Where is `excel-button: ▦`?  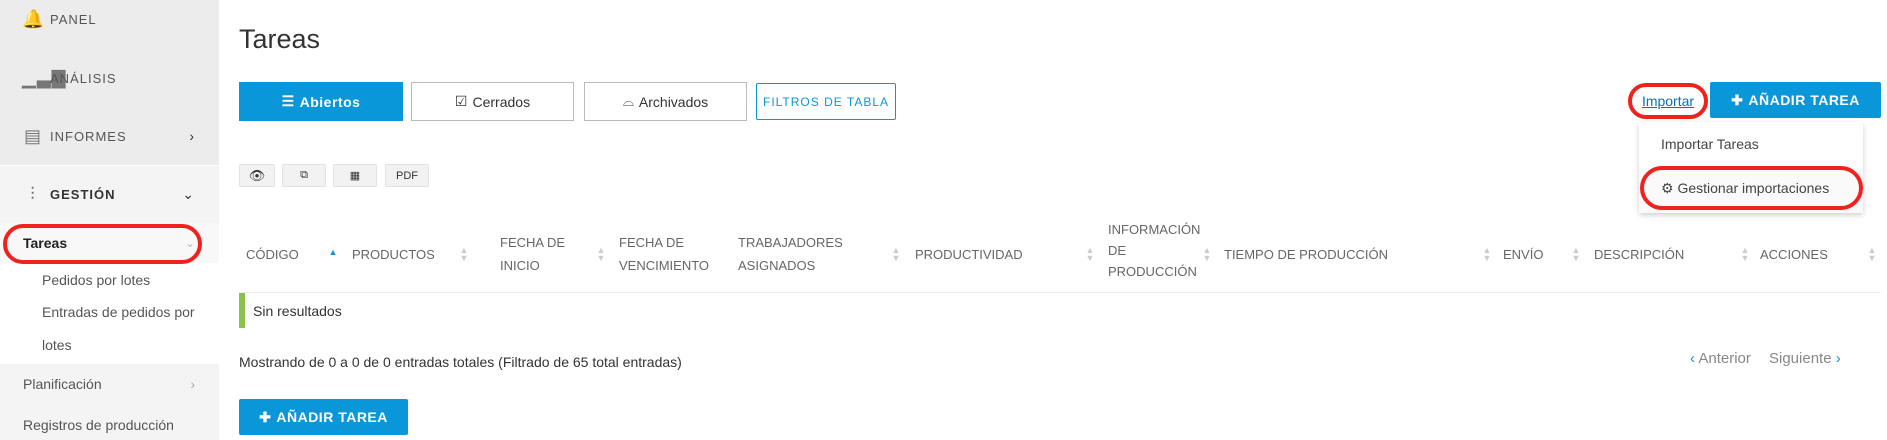
excel-button: ▦ is located at coordinates (355, 175).